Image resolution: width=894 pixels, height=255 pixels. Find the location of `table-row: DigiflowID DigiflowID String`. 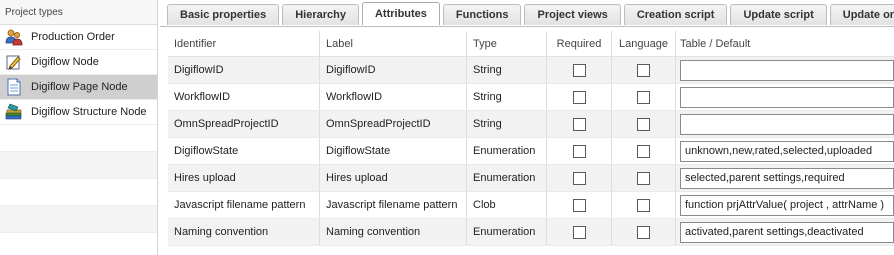

table-row: DigiflowID DigiflowID String is located at coordinates (531, 70).